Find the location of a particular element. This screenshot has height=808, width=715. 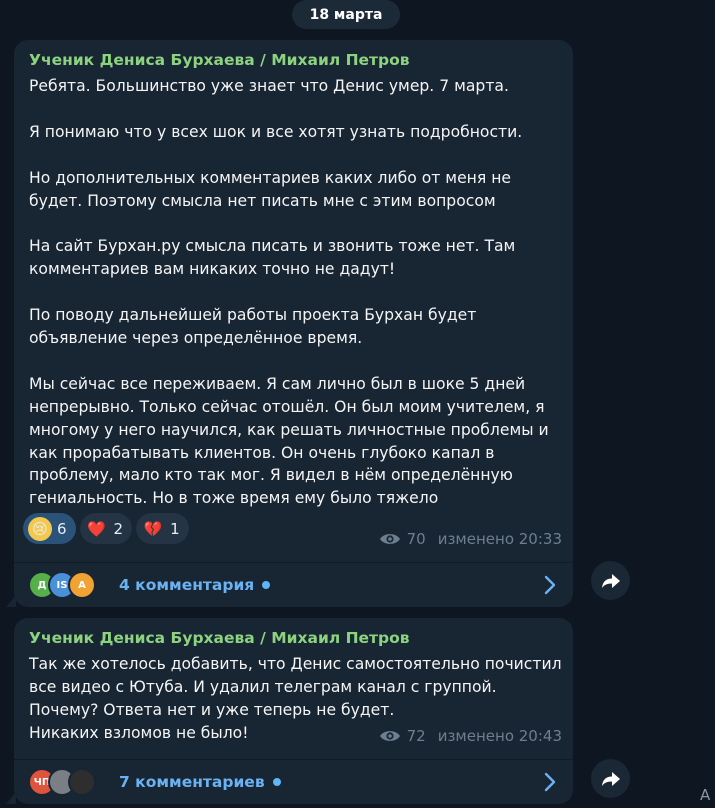

comments-count-text: 7 комментариев is located at coordinates (192, 782).